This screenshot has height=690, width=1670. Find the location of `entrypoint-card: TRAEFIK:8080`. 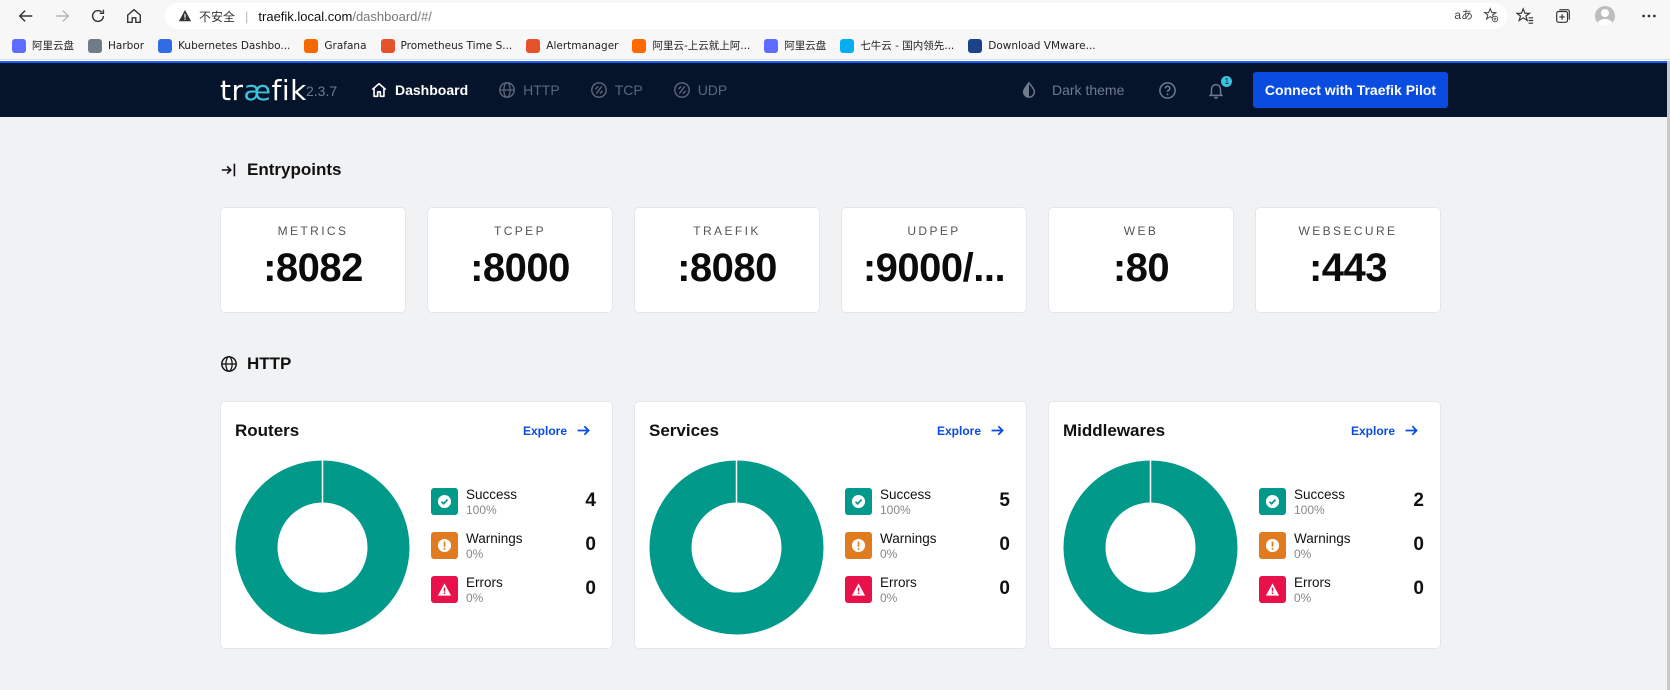

entrypoint-card: TRAEFIK:8080 is located at coordinates (727, 260).